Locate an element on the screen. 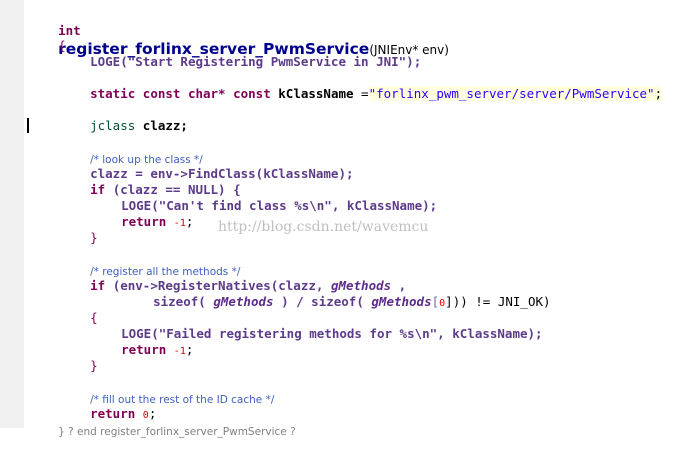  gmethods-sizeof-2: gMethods is located at coordinates (401, 301).